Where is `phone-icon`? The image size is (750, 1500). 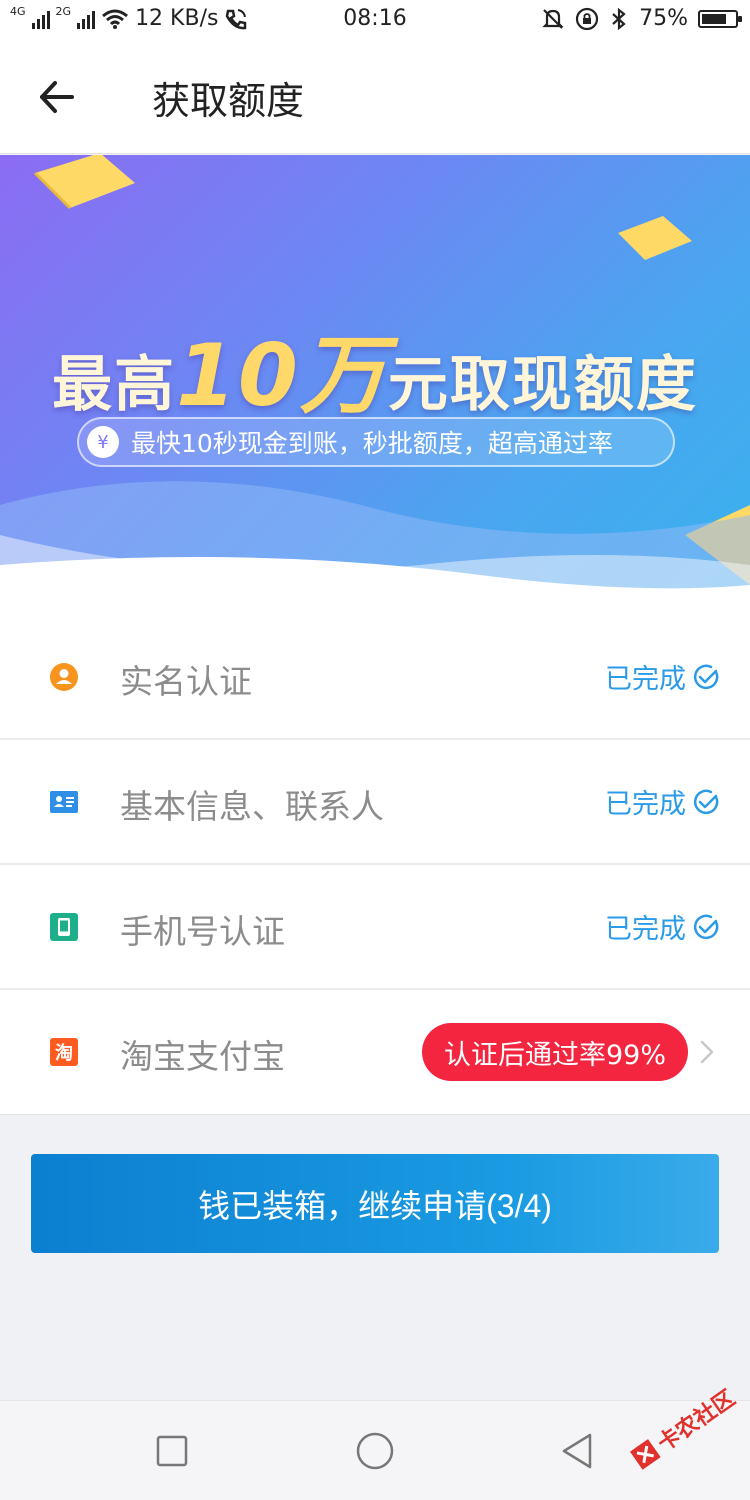
phone-icon is located at coordinates (64, 927).